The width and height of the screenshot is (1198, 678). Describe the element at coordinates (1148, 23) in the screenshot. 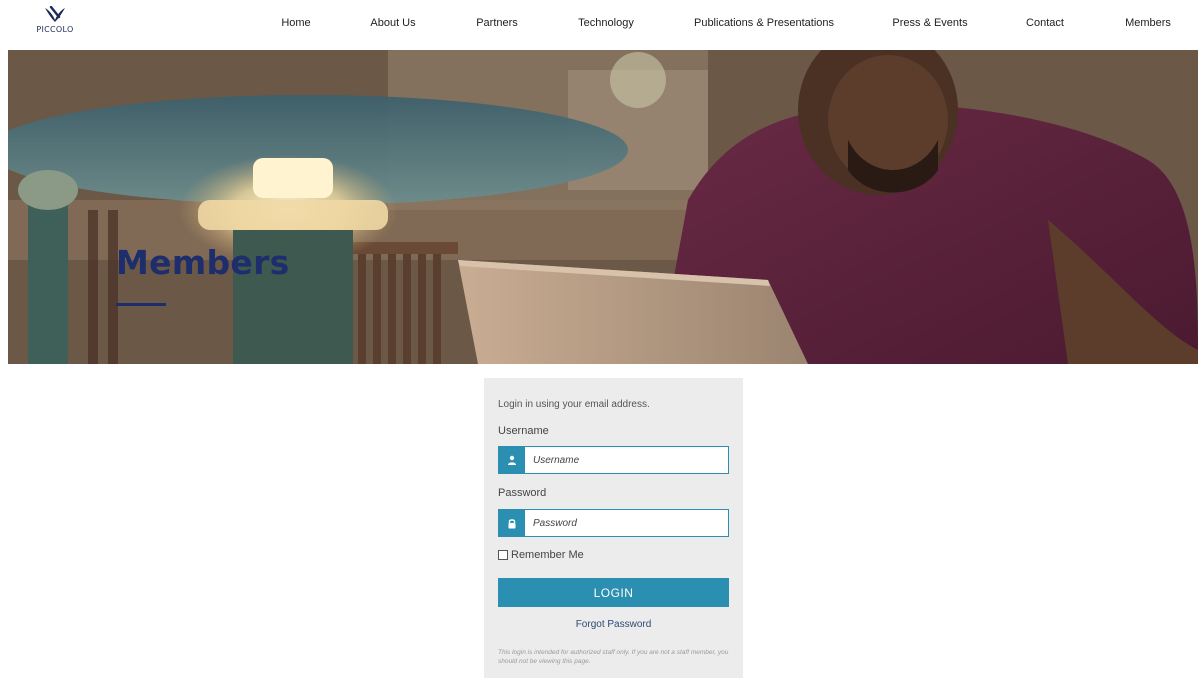

I see `nav-item-members: Members` at that location.